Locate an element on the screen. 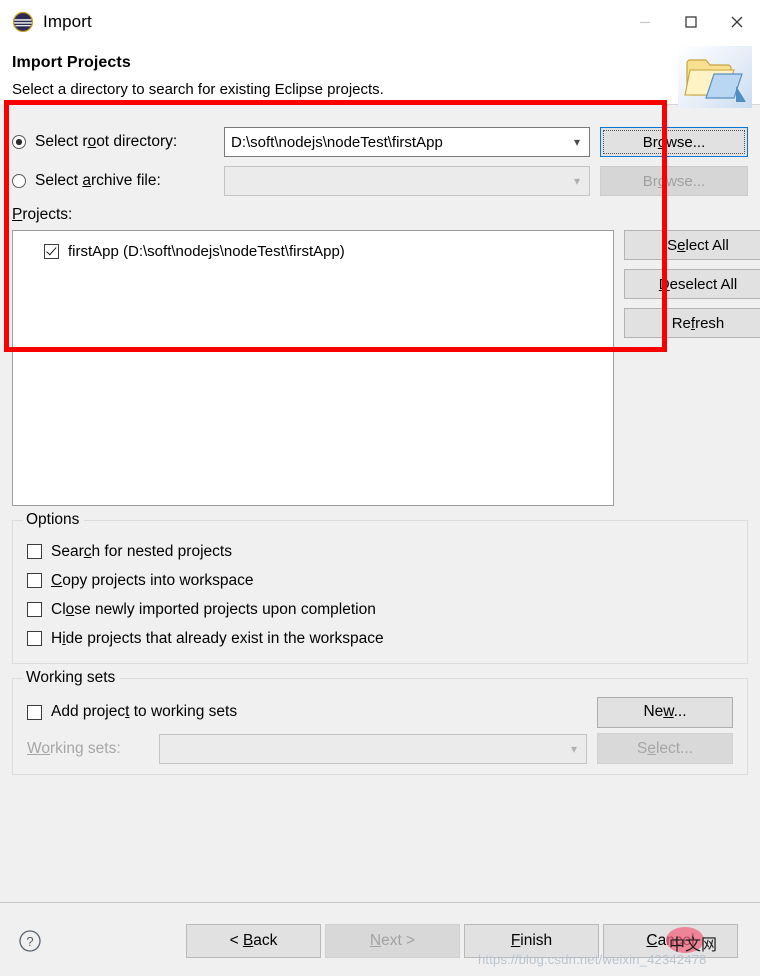 This screenshot has height=976, width=760. help-question-icon: ? is located at coordinates (30, 941).